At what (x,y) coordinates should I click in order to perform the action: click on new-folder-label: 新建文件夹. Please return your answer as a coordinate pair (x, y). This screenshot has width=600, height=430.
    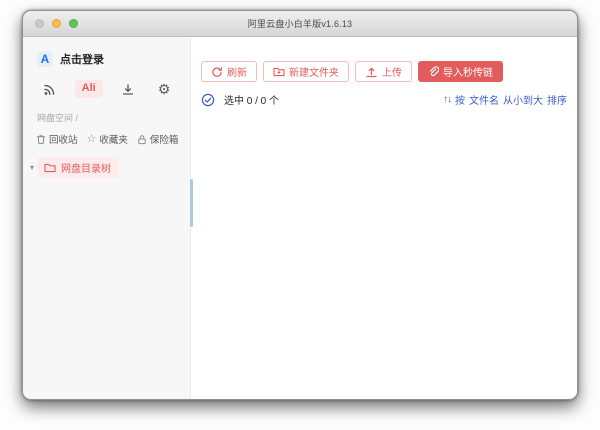
    Looking at the image, I should click on (314, 73).